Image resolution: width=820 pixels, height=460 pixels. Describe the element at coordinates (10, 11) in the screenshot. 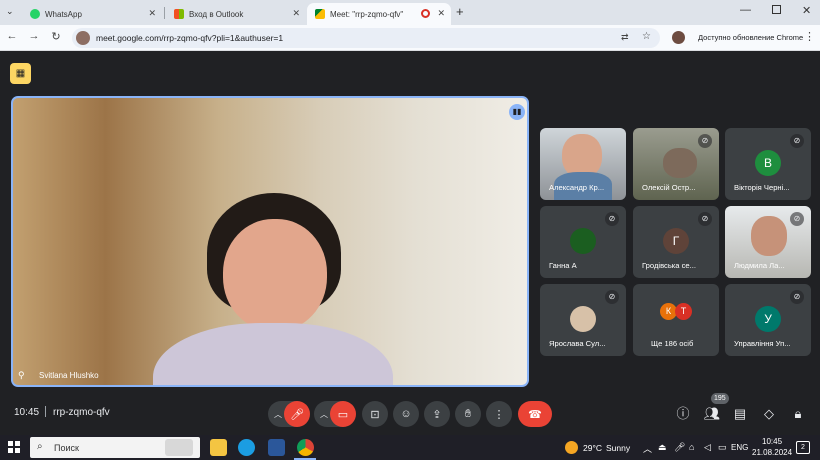

I see `tab-search-chevron-icon: ⌄` at that location.